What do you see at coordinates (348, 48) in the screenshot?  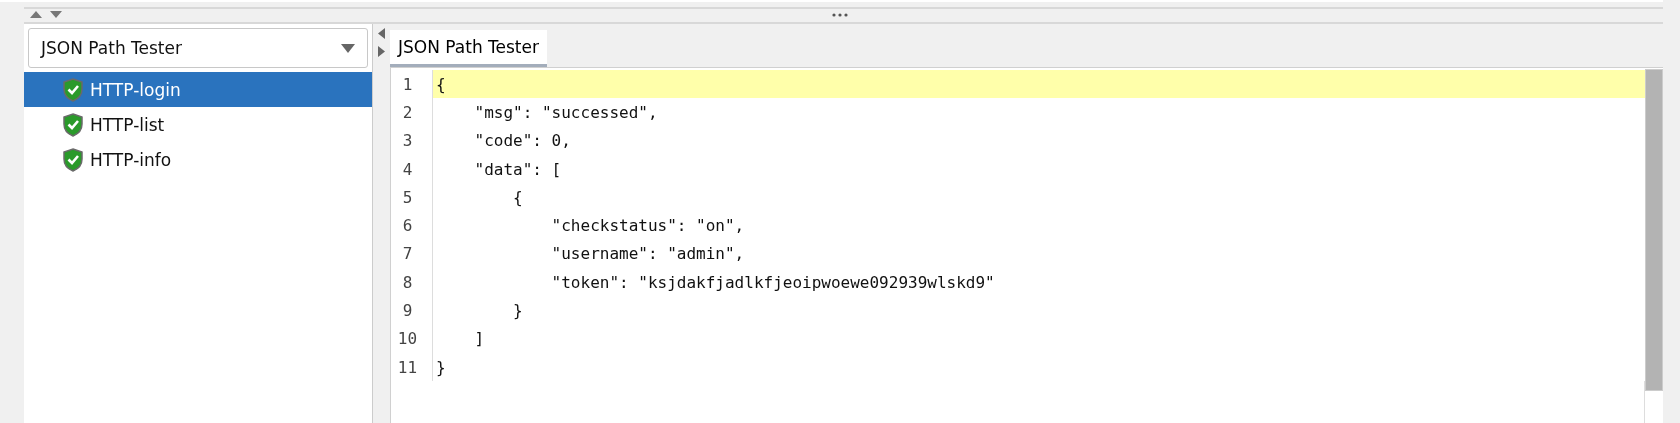 I see `caret-icon` at bounding box center [348, 48].